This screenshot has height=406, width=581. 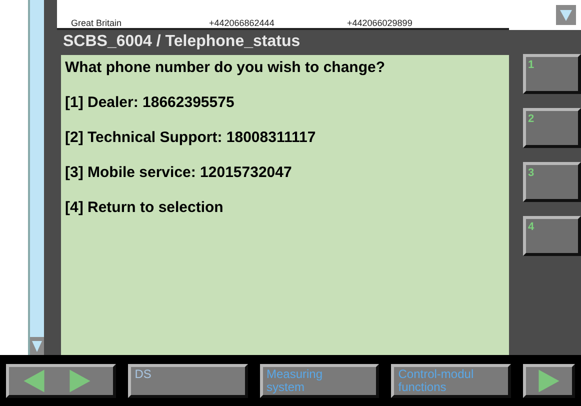 I want to click on menu-option: [2] Technical Support: 18008311117, so click(x=285, y=138).